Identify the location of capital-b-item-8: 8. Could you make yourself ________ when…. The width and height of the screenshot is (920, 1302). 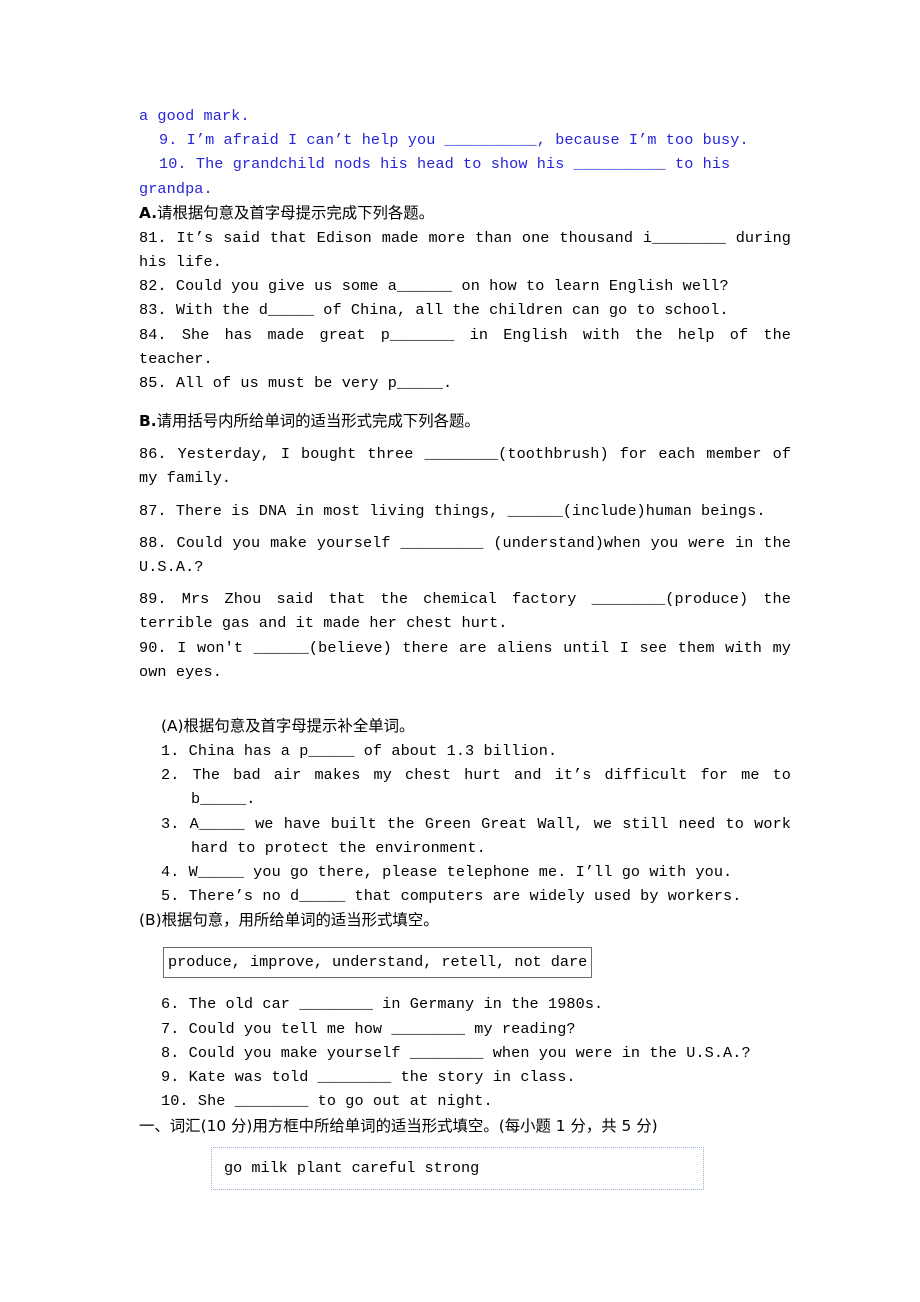
(456, 1052).